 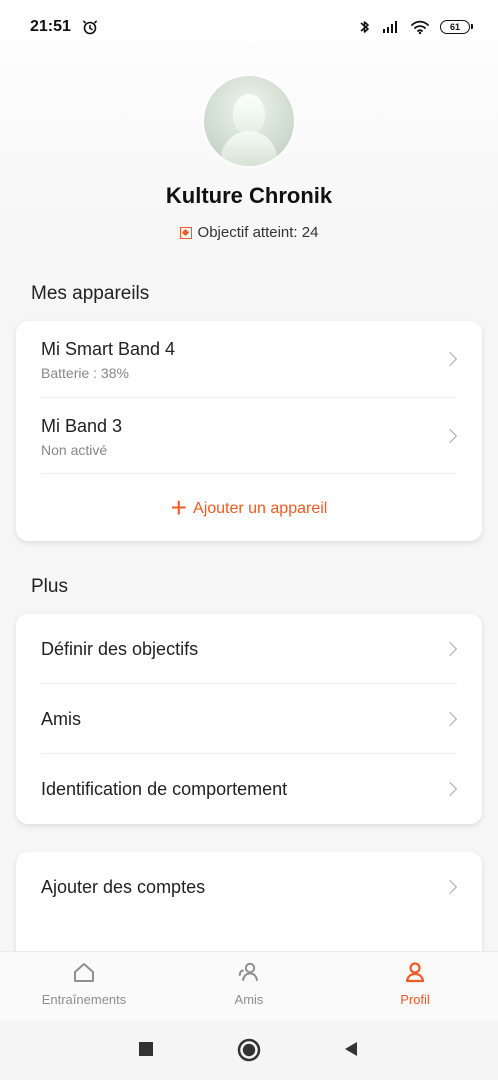 I want to click on square-icon, so click(x=146, y=1051).